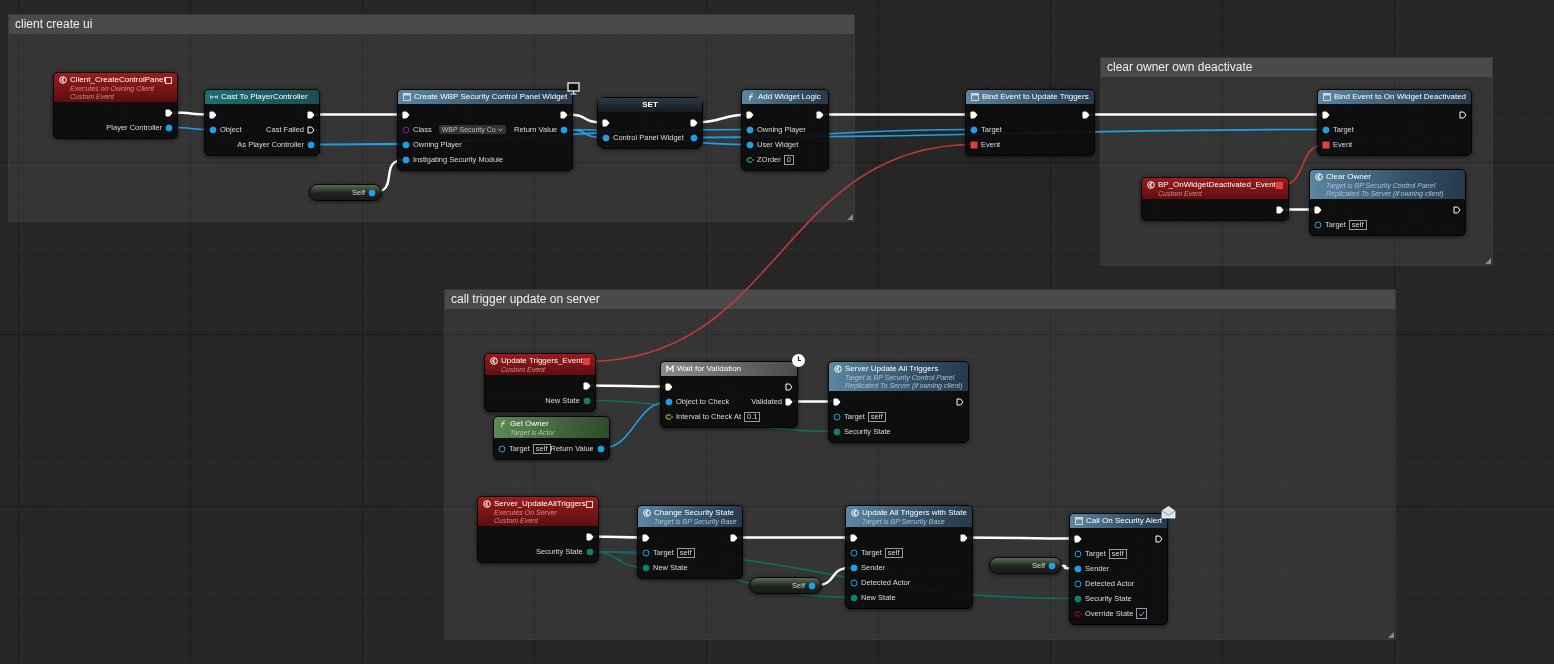 The width and height of the screenshot is (1554, 664). Describe the element at coordinates (892, 369) in the screenshot. I see `node-title: Server Update All Triggers` at that location.